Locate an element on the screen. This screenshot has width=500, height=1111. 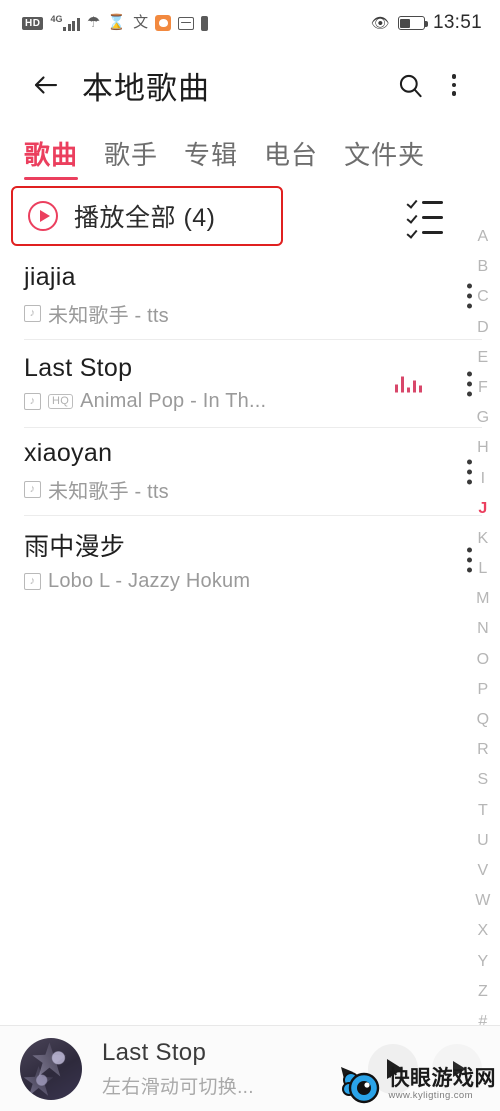
tab-artists: 歌手 is located at coordinates (131, 157).